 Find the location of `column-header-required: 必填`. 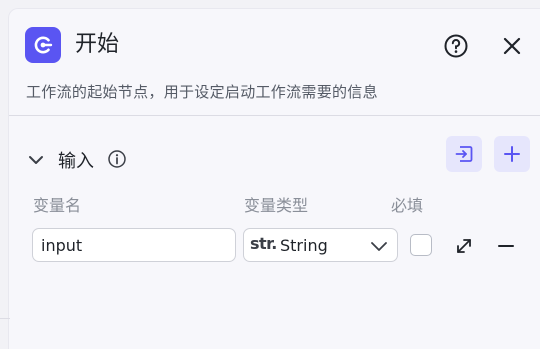

column-header-required: 必填 is located at coordinates (407, 205).